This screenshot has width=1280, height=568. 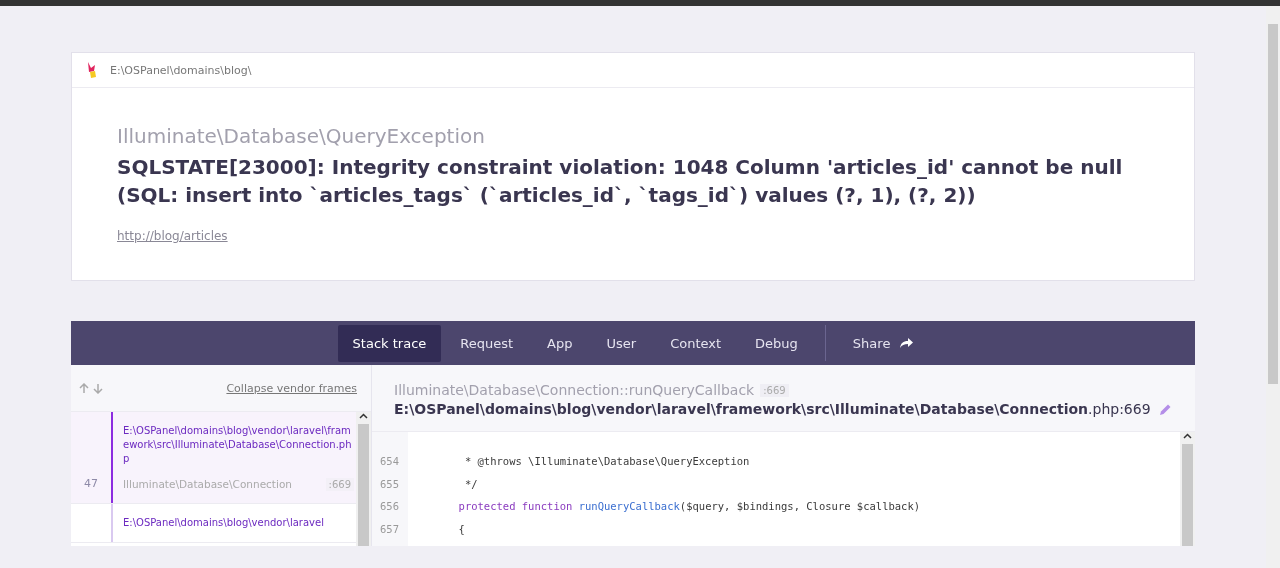 I want to click on frames-scrollbar, so click(x=363, y=479).